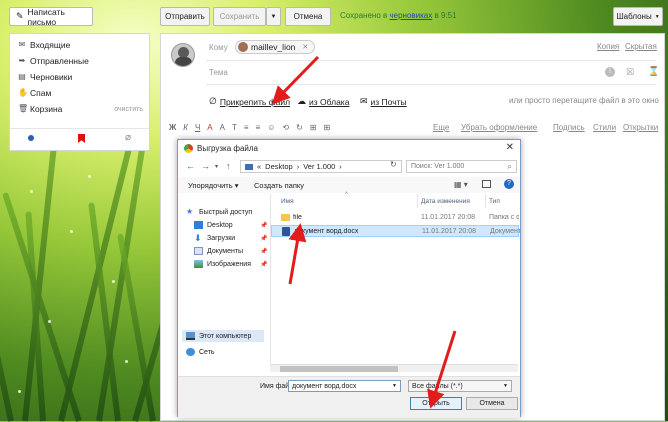 This screenshot has height=422, width=668. I want to click on preview-pane-icon, so click(486, 184).